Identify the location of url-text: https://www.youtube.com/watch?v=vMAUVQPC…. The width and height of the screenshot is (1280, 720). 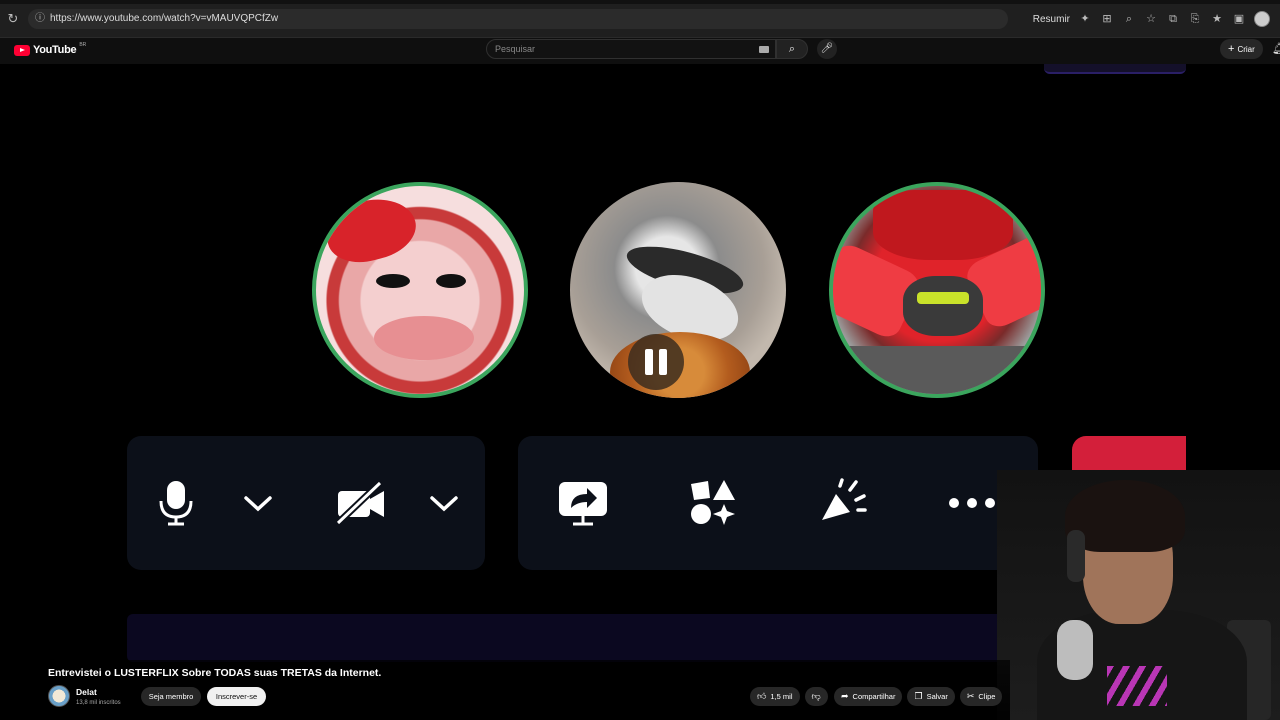
(164, 18).